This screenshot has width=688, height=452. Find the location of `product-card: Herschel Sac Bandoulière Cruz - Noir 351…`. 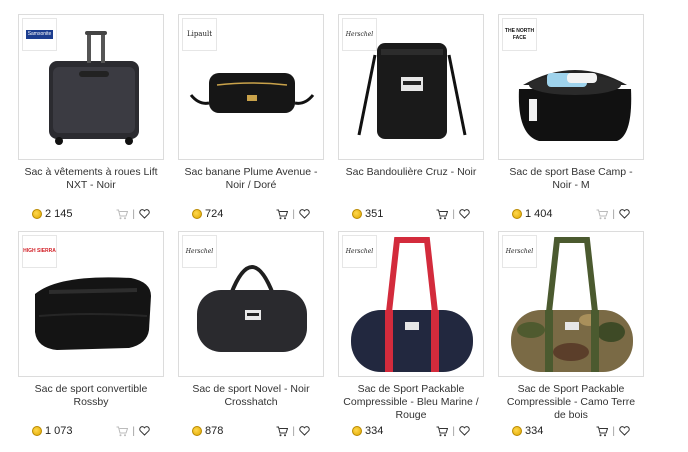

product-card: Herschel Sac Bandoulière Cruz - Noir 351… is located at coordinates (411, 118).